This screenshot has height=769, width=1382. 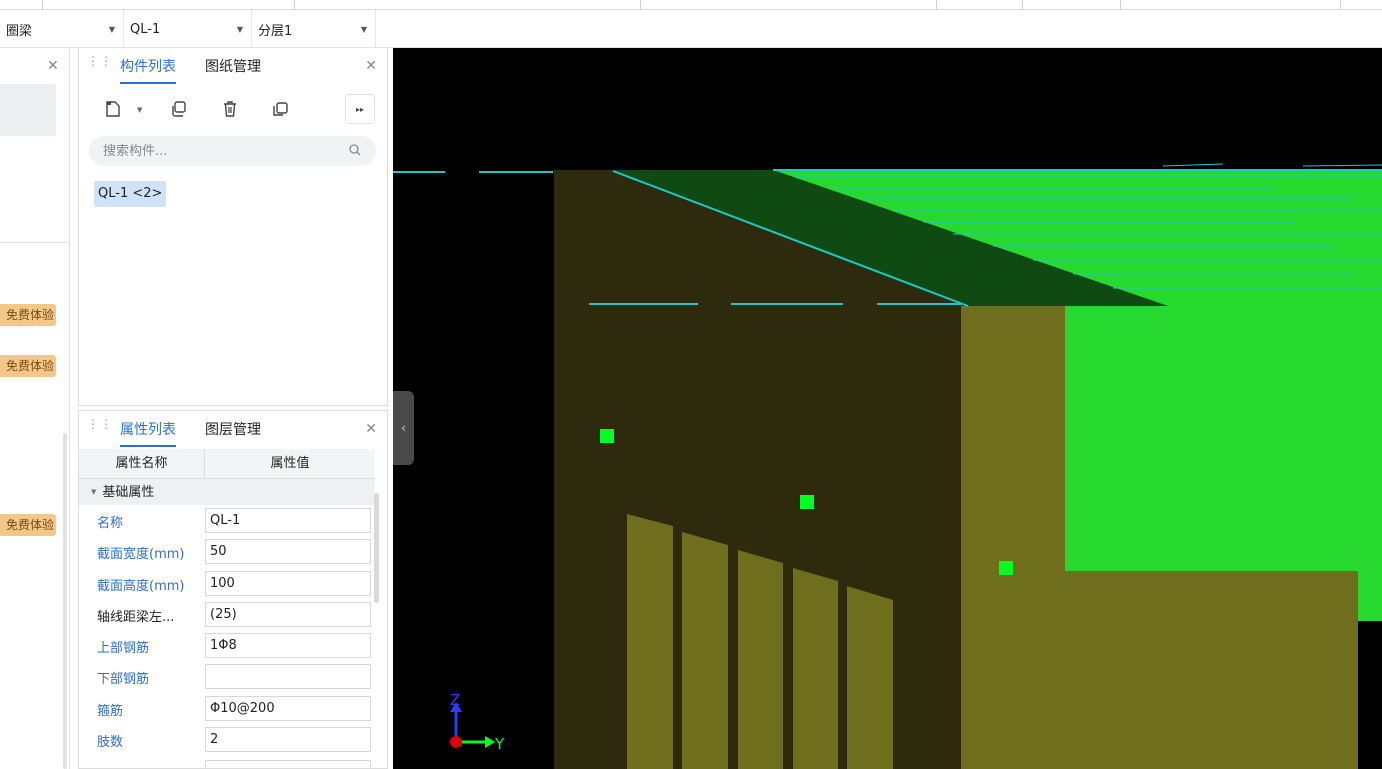 I want to click on selected-row-highlight, so click(x=28, y=110).